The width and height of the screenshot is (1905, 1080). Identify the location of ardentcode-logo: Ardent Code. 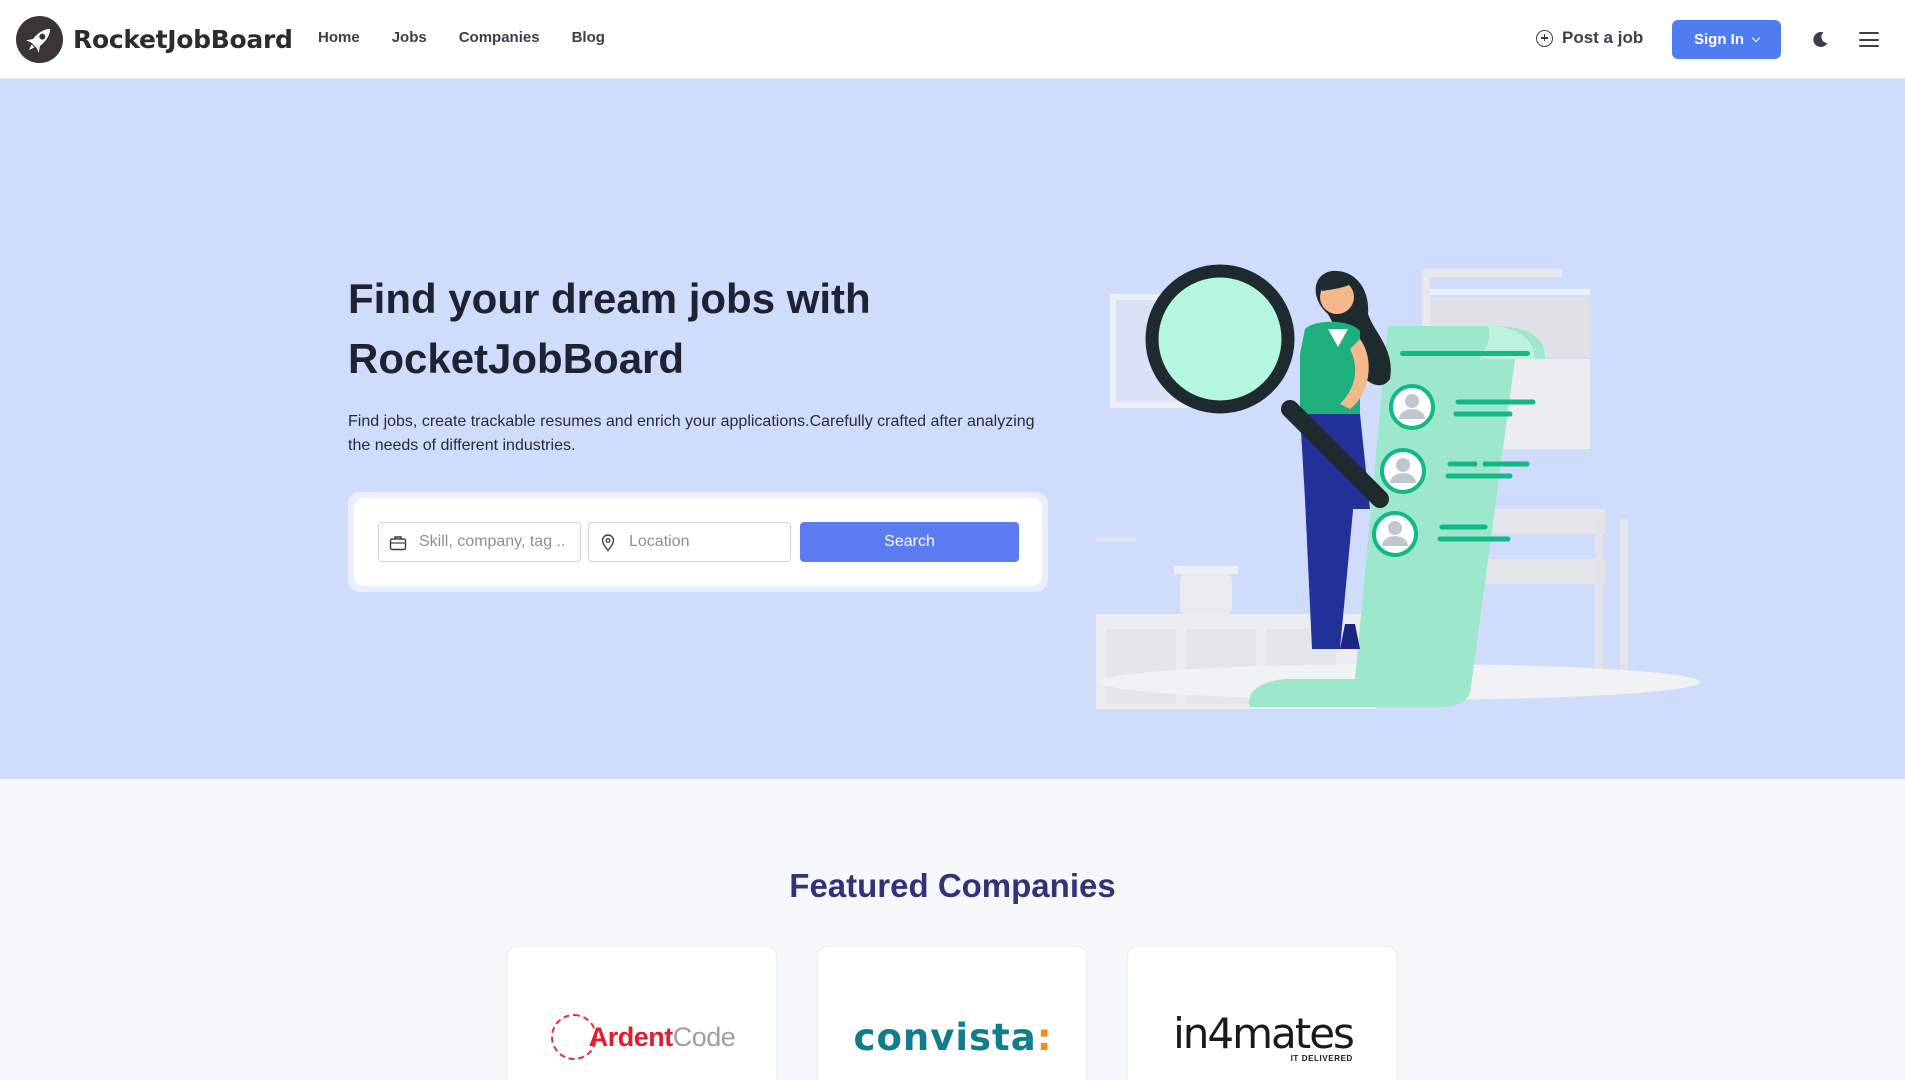
(643, 1037).